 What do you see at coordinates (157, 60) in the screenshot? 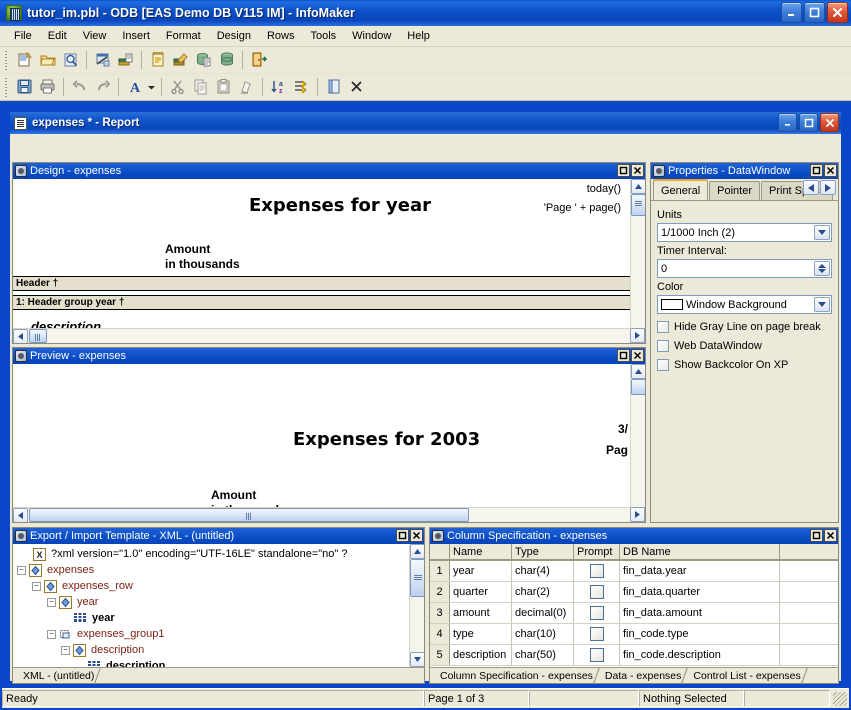
I see `report-painter-icon` at bounding box center [157, 60].